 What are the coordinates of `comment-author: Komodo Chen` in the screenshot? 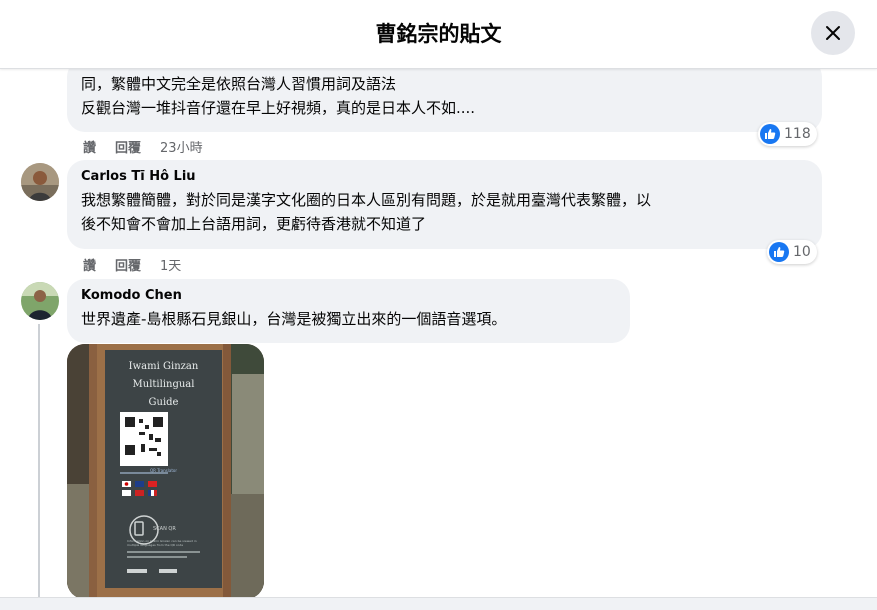 It's located at (348, 296).